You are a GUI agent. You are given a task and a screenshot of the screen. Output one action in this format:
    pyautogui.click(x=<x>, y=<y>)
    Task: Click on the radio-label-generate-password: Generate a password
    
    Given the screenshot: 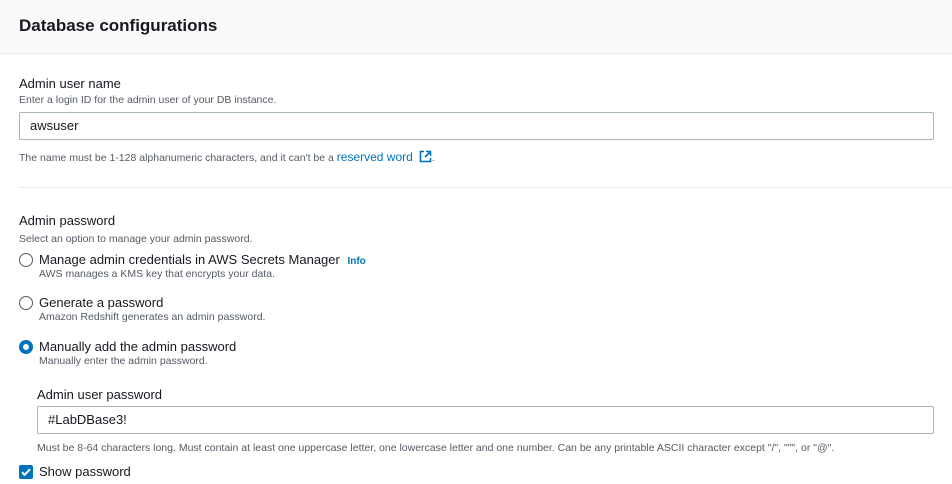 What is the action you would take?
    pyautogui.click(x=101, y=302)
    